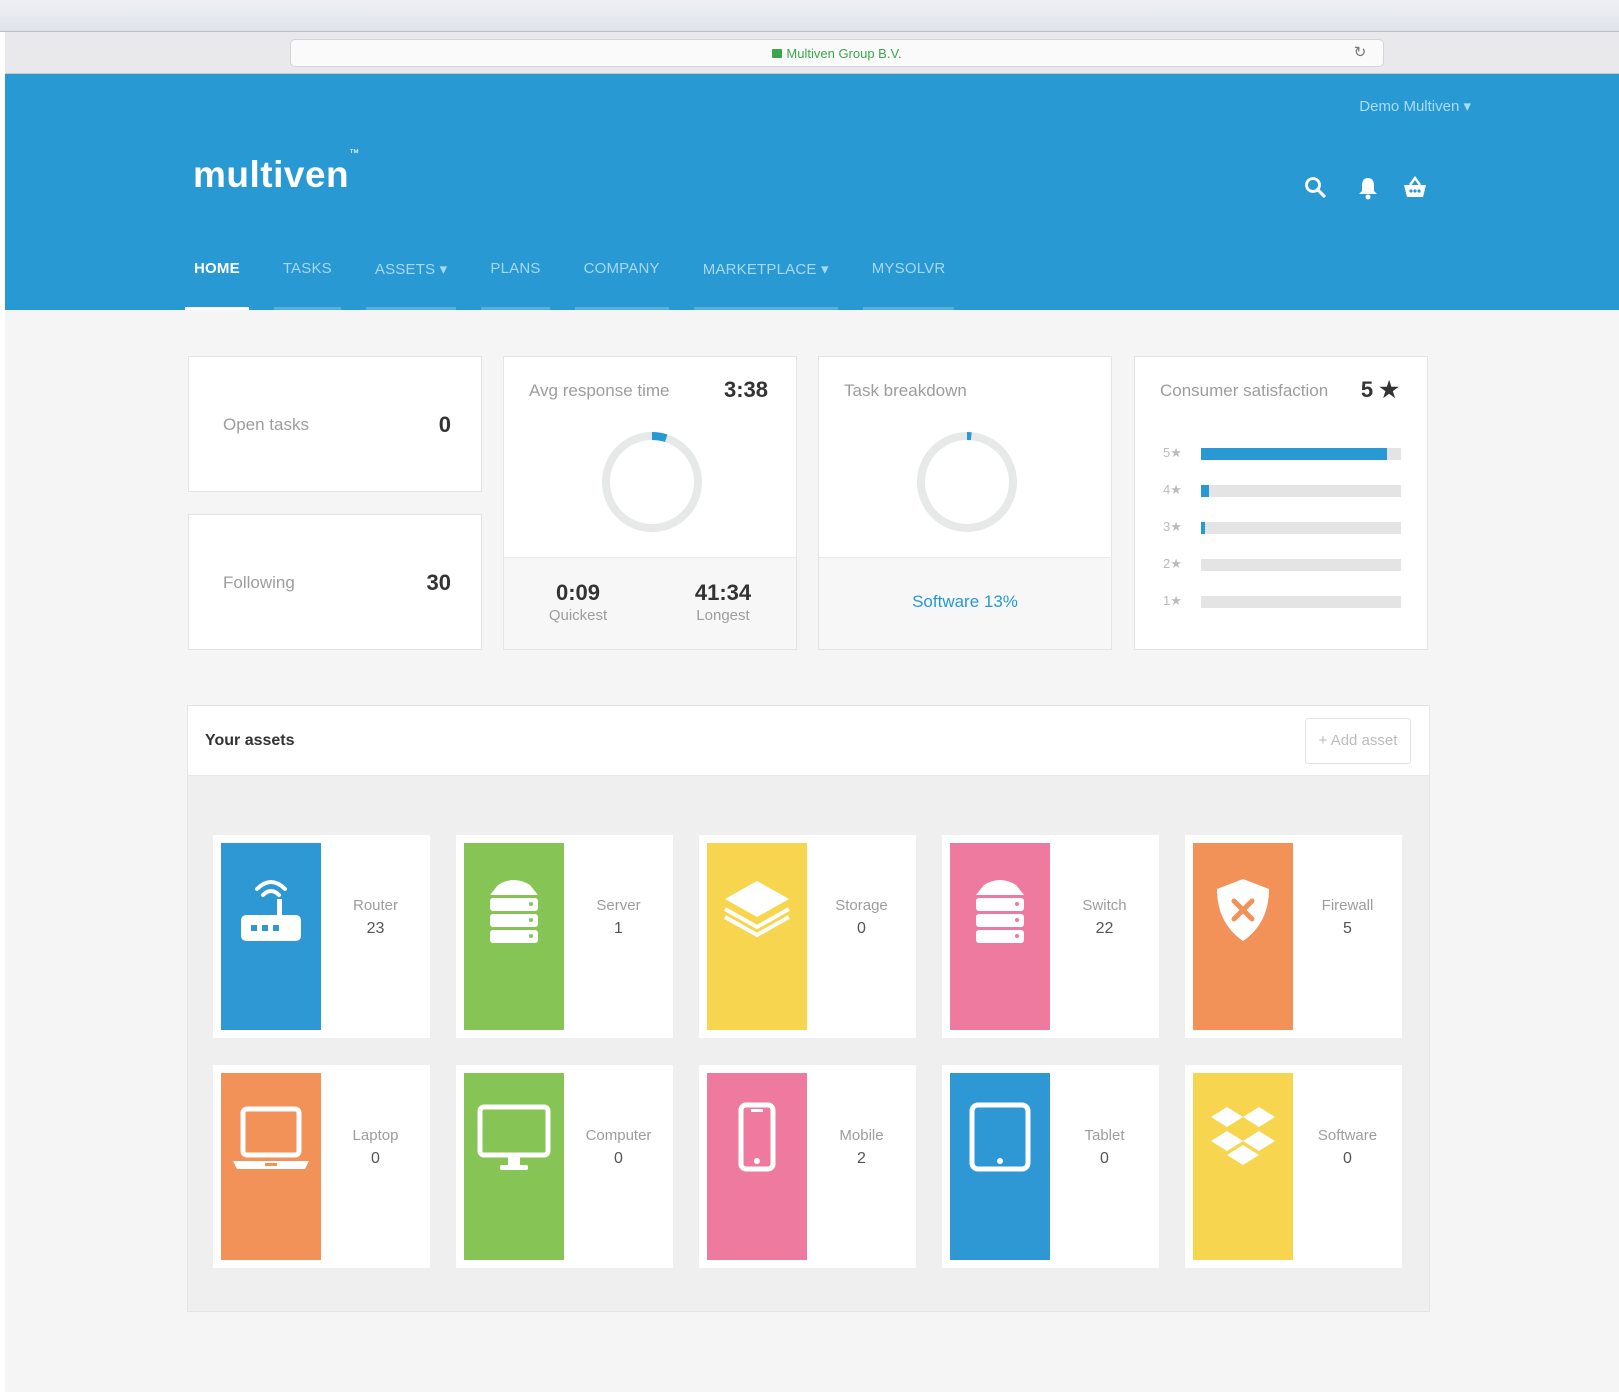 The width and height of the screenshot is (1619, 1392). I want to click on asset-tile-tablet: Tablet 0, so click(1050, 1166).